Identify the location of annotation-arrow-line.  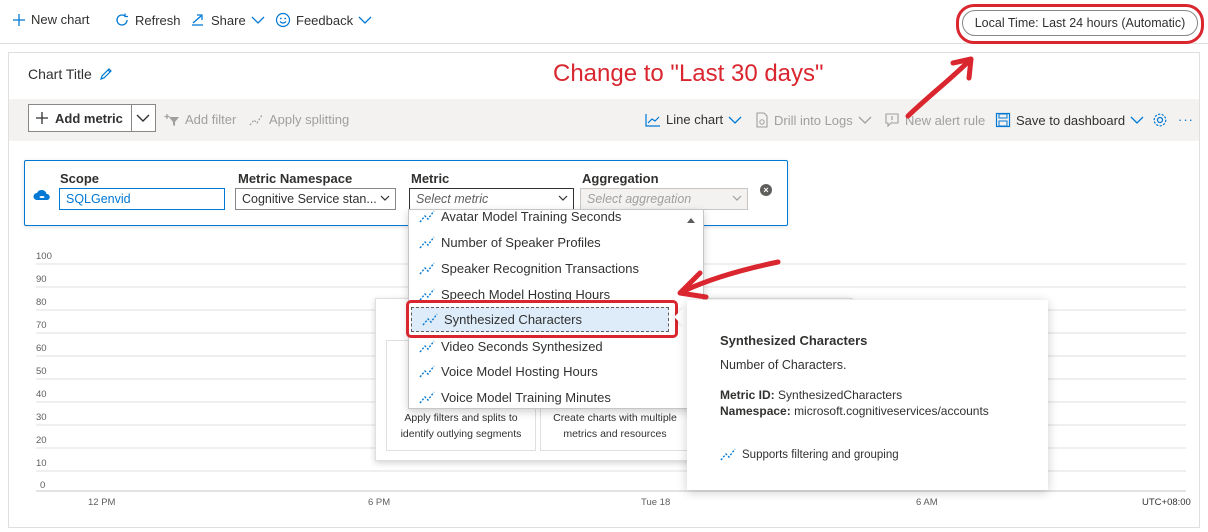
(939, 88).